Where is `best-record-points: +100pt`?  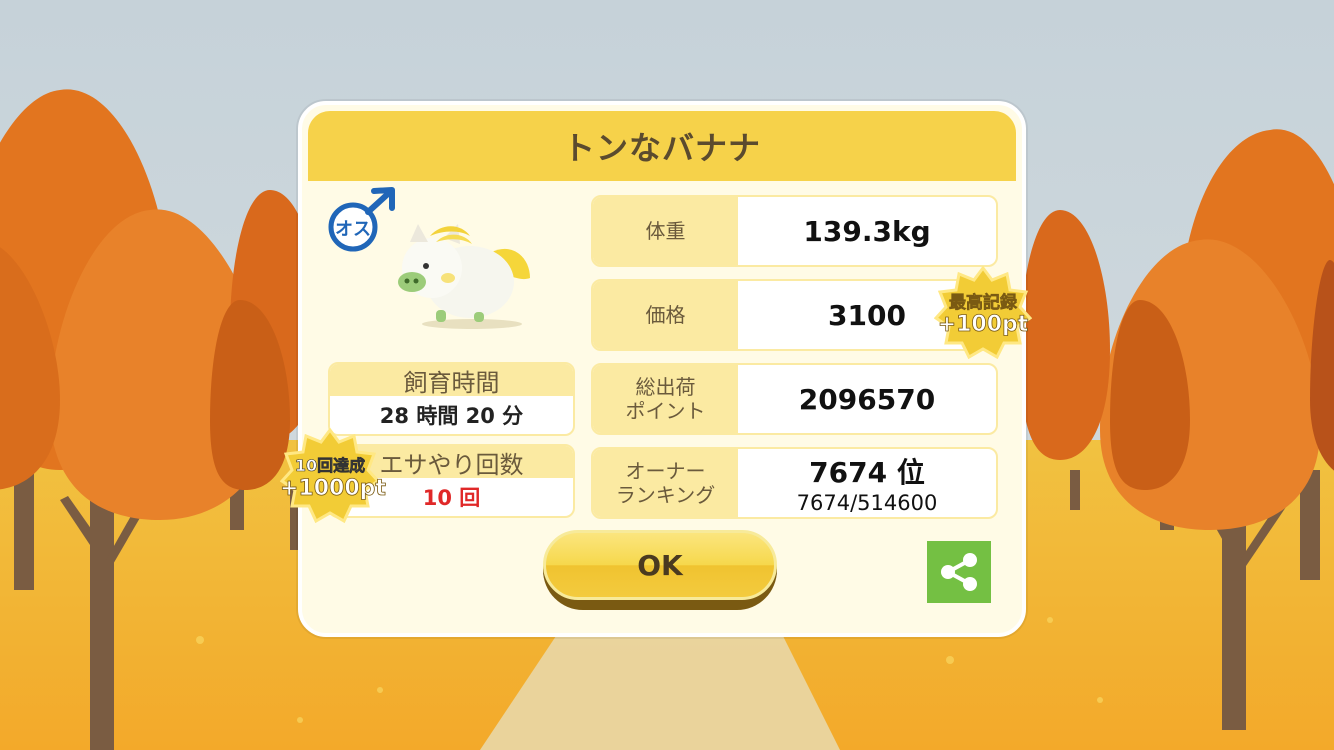
best-record-points: +100pt is located at coordinates (983, 325).